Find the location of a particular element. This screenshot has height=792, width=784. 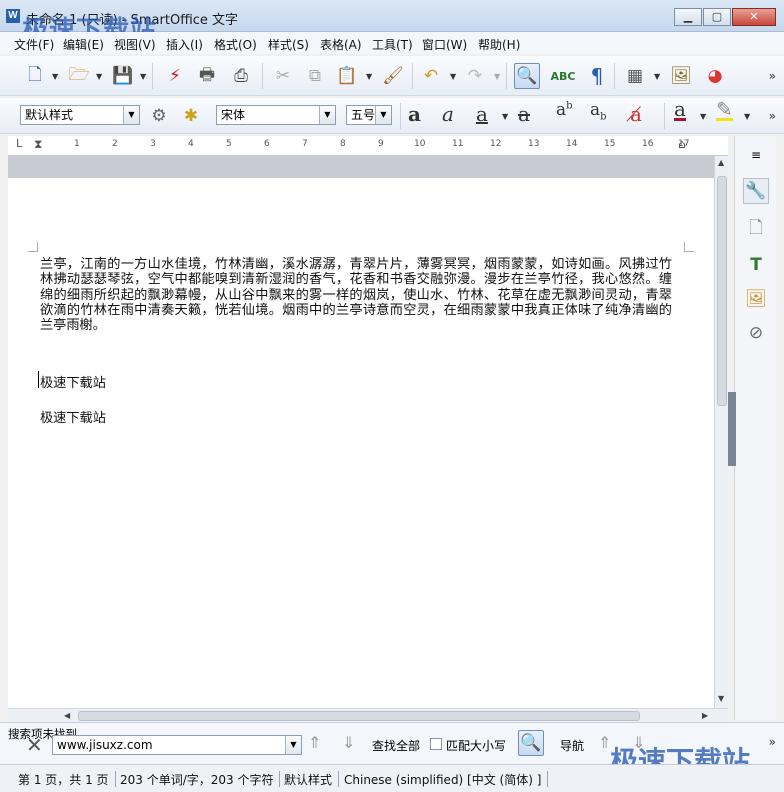

close-icon: ✕ is located at coordinates (754, 16).